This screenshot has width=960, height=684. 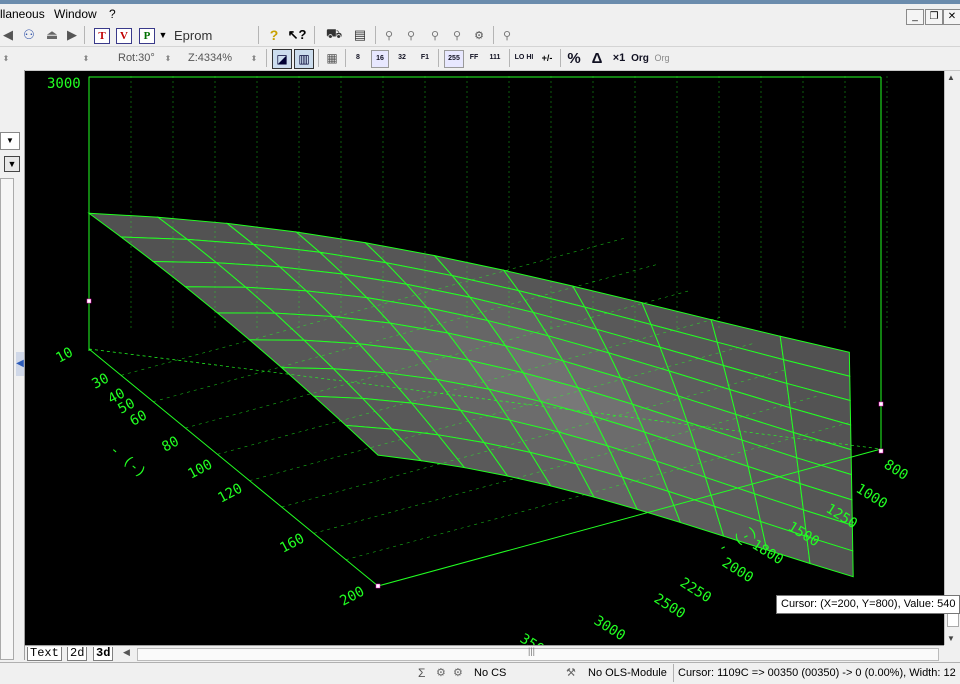 What do you see at coordinates (435, 35) in the screenshot?
I see `tool-icon-3: ⚲` at bounding box center [435, 35].